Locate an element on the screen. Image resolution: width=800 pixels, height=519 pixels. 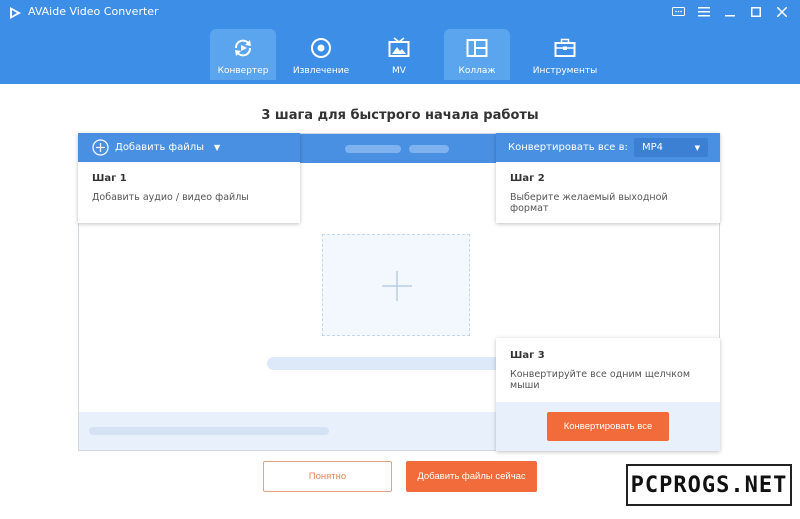
add-files-button: Добавить файлы ▼ is located at coordinates (189, 147).